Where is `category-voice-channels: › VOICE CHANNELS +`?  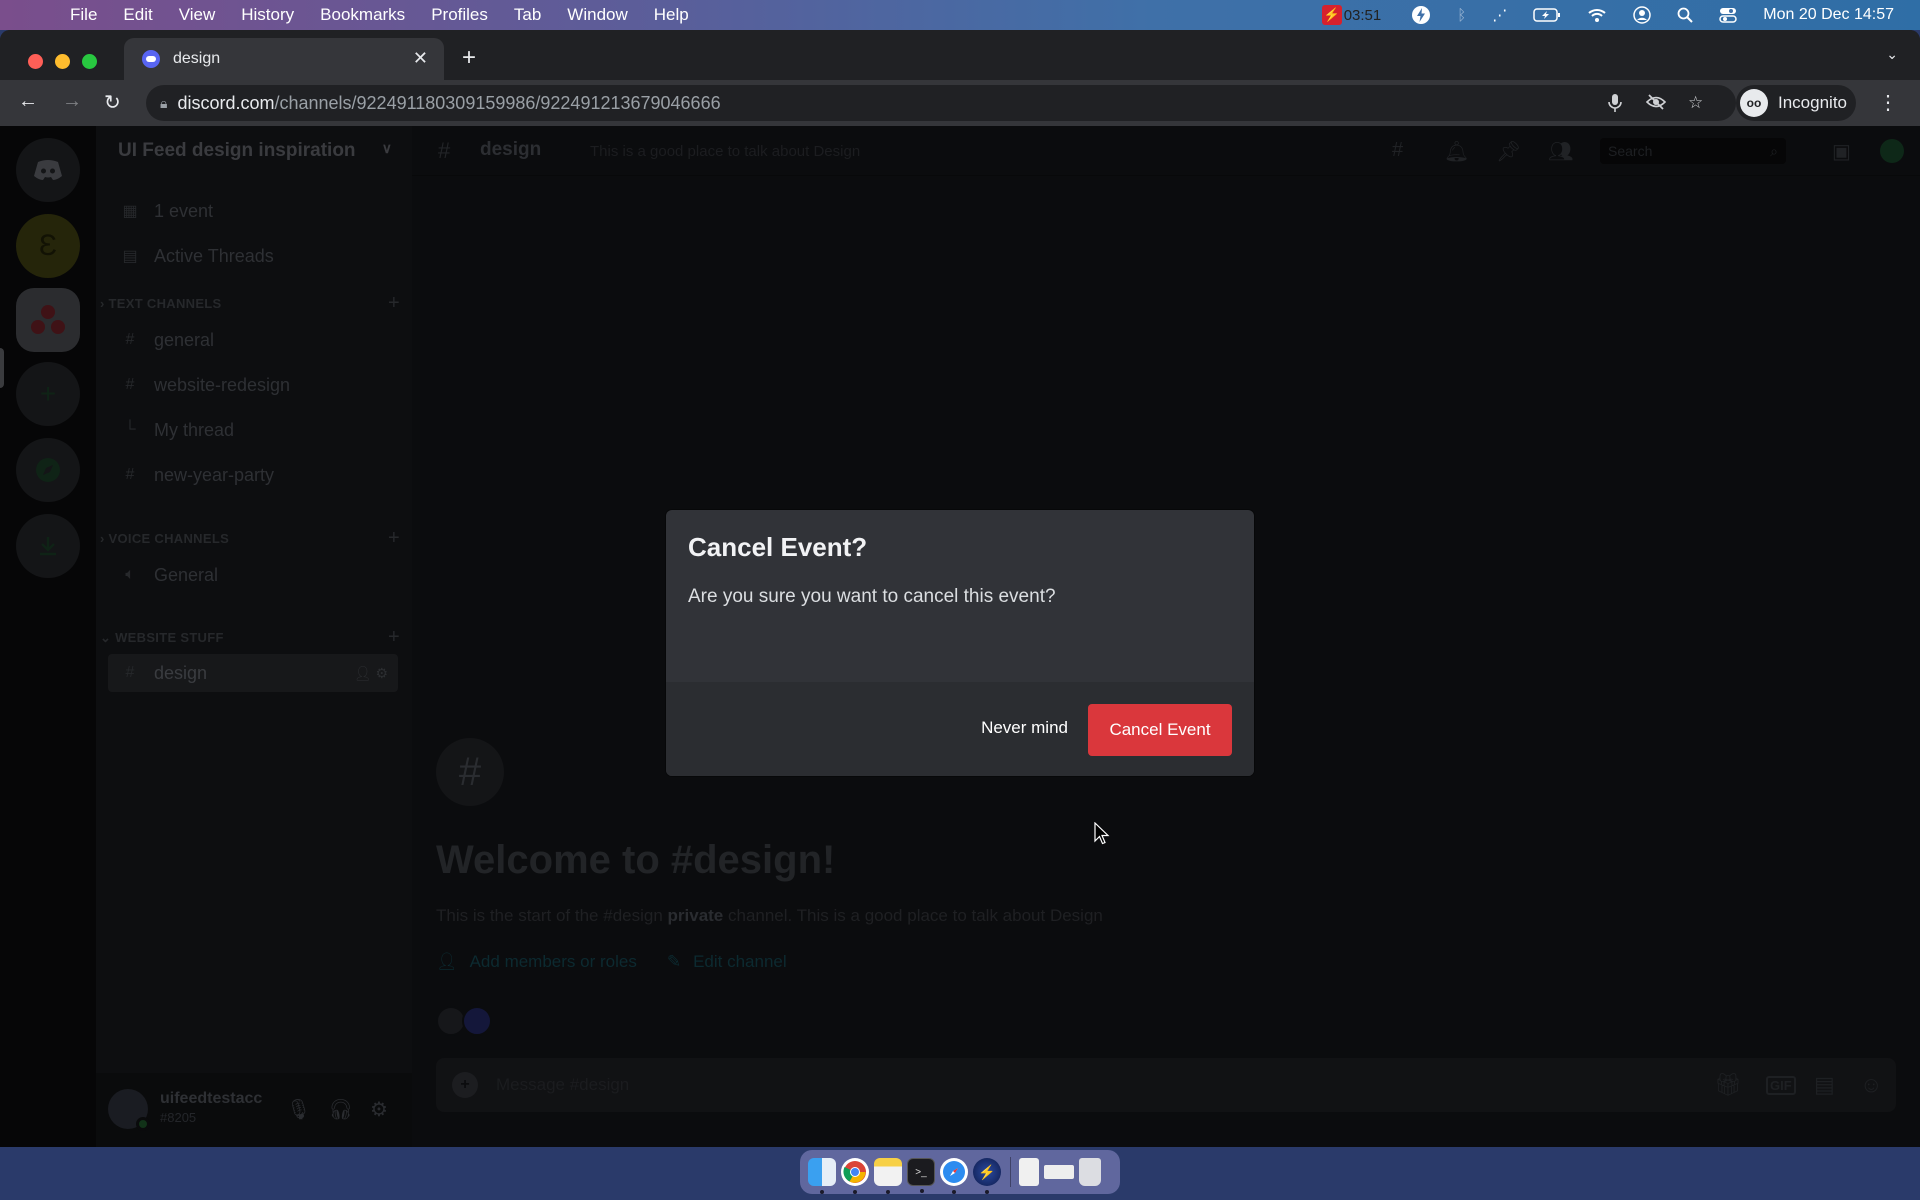 category-voice-channels: › VOICE CHANNELS + is located at coordinates (250, 538).